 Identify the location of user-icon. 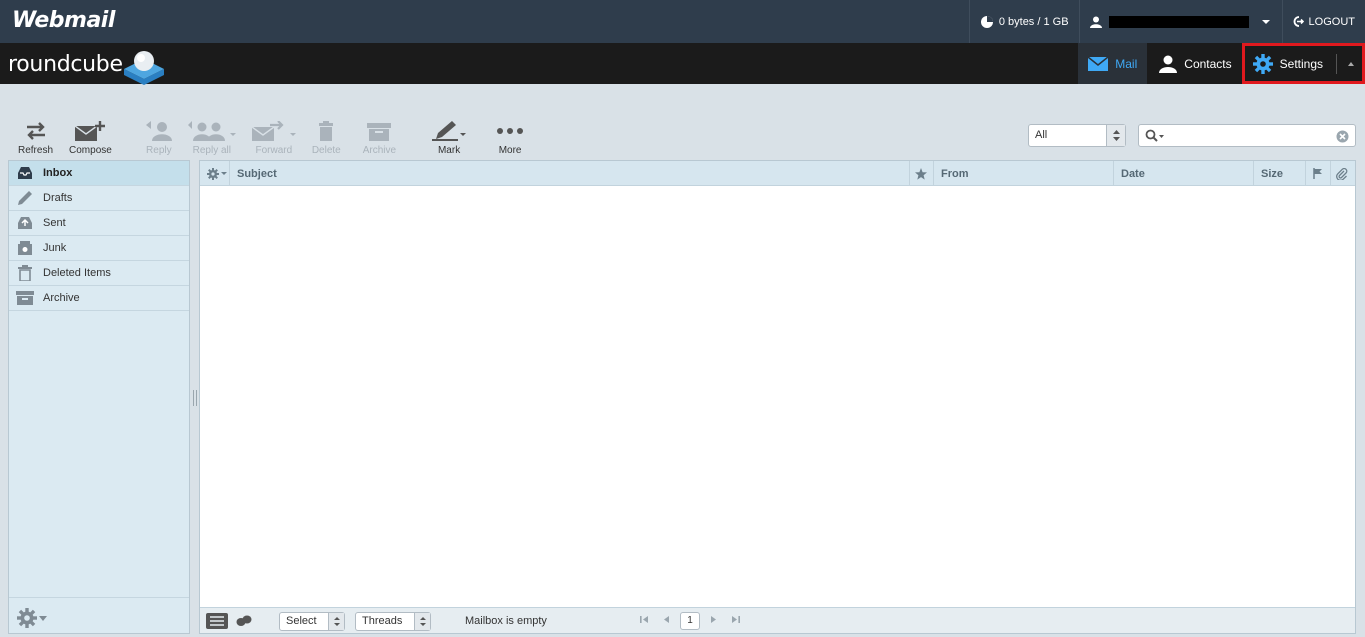
(1095, 22).